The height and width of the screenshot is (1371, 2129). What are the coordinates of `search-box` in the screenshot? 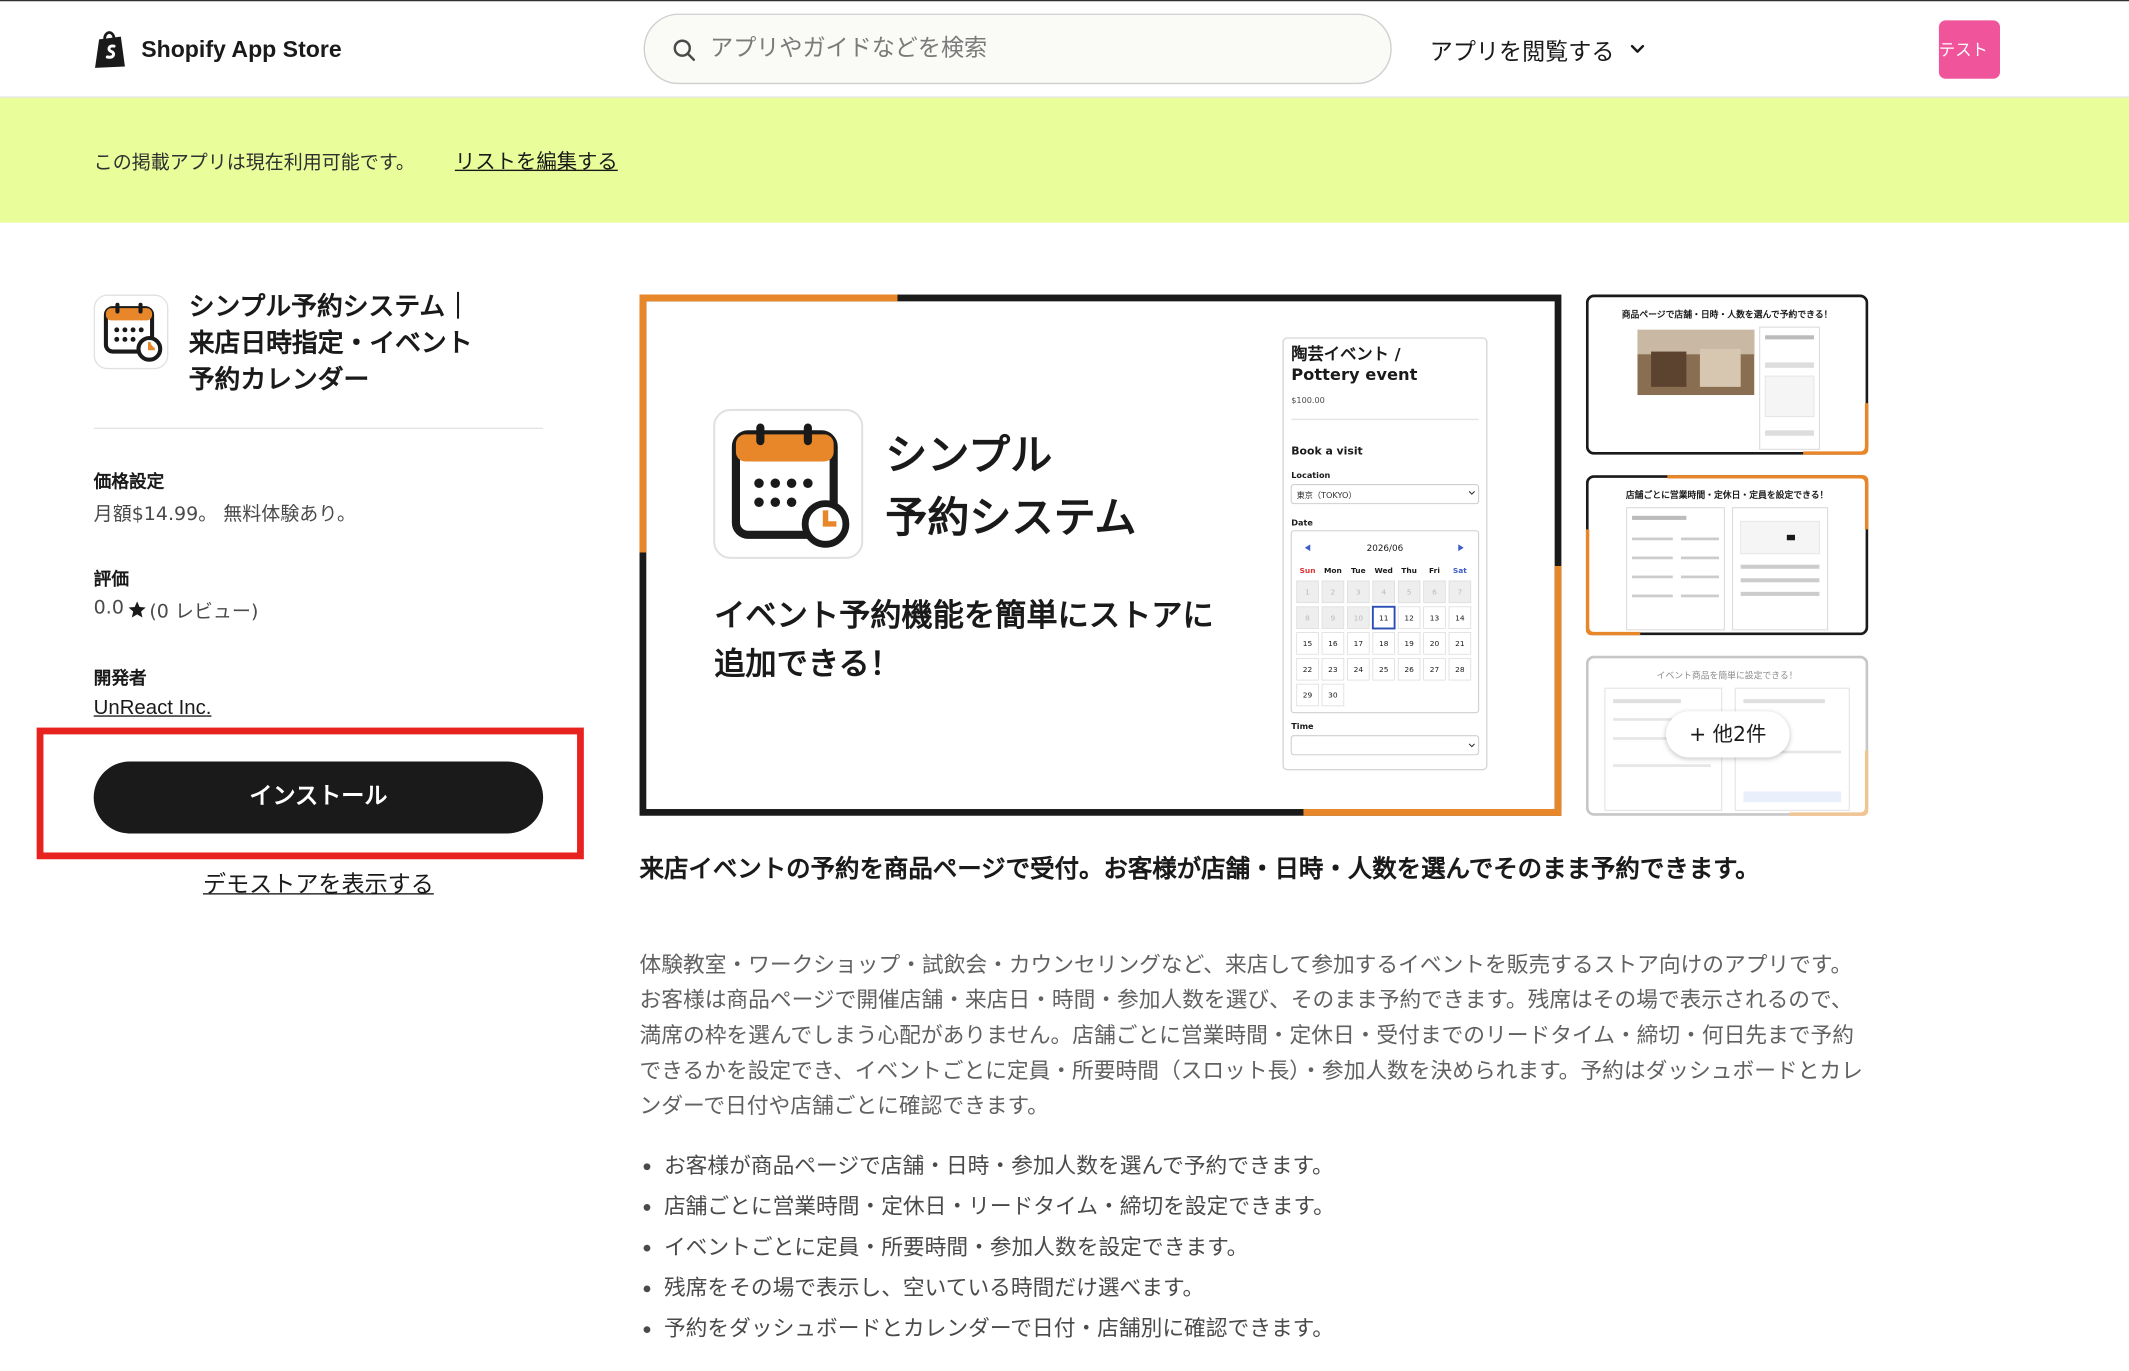 It's located at (1017, 49).